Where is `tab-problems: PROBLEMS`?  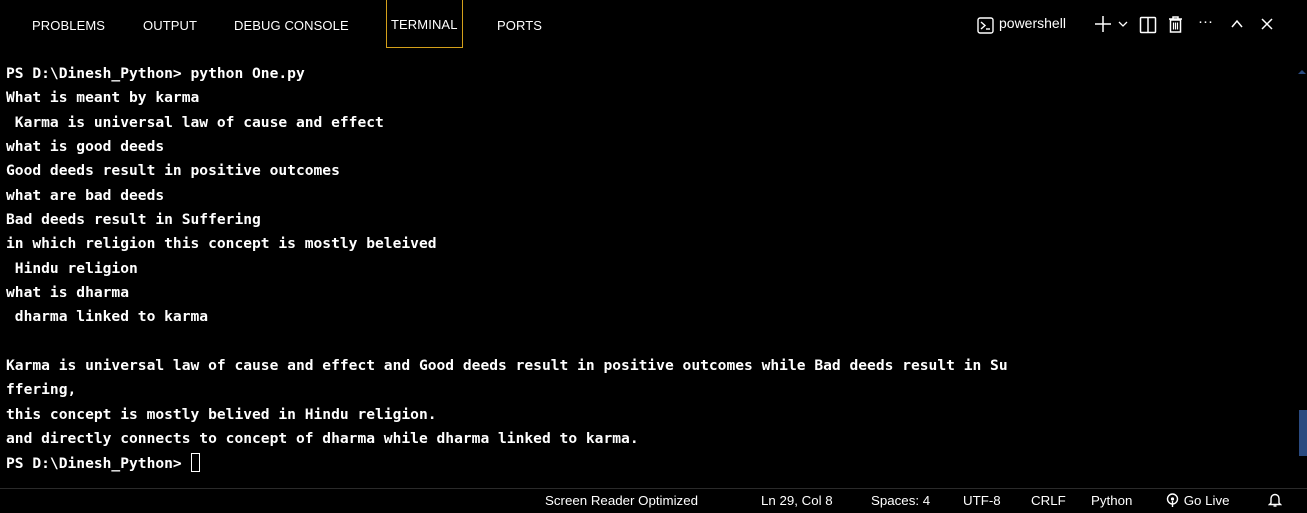
tab-problems: PROBLEMS is located at coordinates (68, 24).